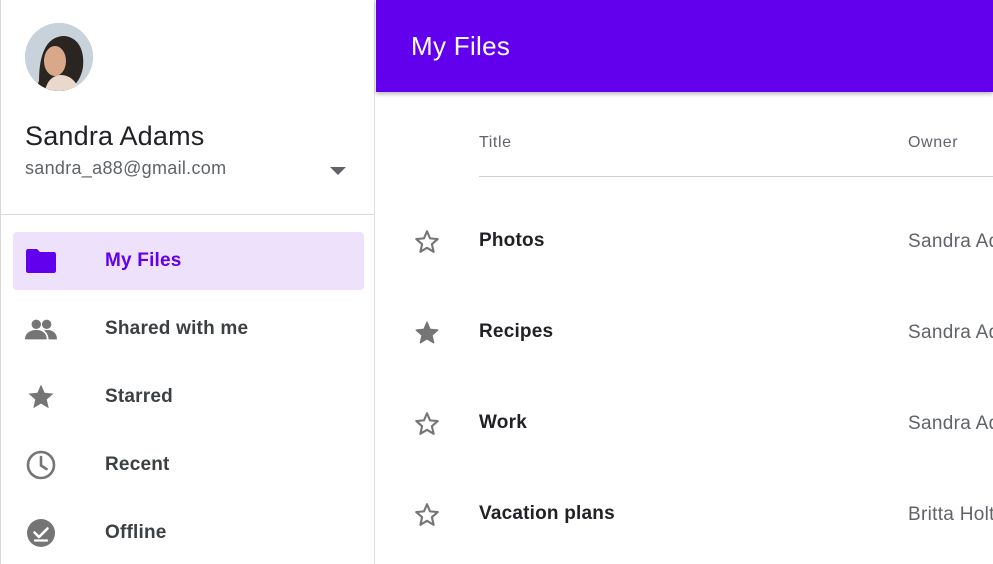 Image resolution: width=993 pixels, height=564 pixels. Describe the element at coordinates (684, 243) in the screenshot. I see `table-row: Photos Sandra Adams` at that location.